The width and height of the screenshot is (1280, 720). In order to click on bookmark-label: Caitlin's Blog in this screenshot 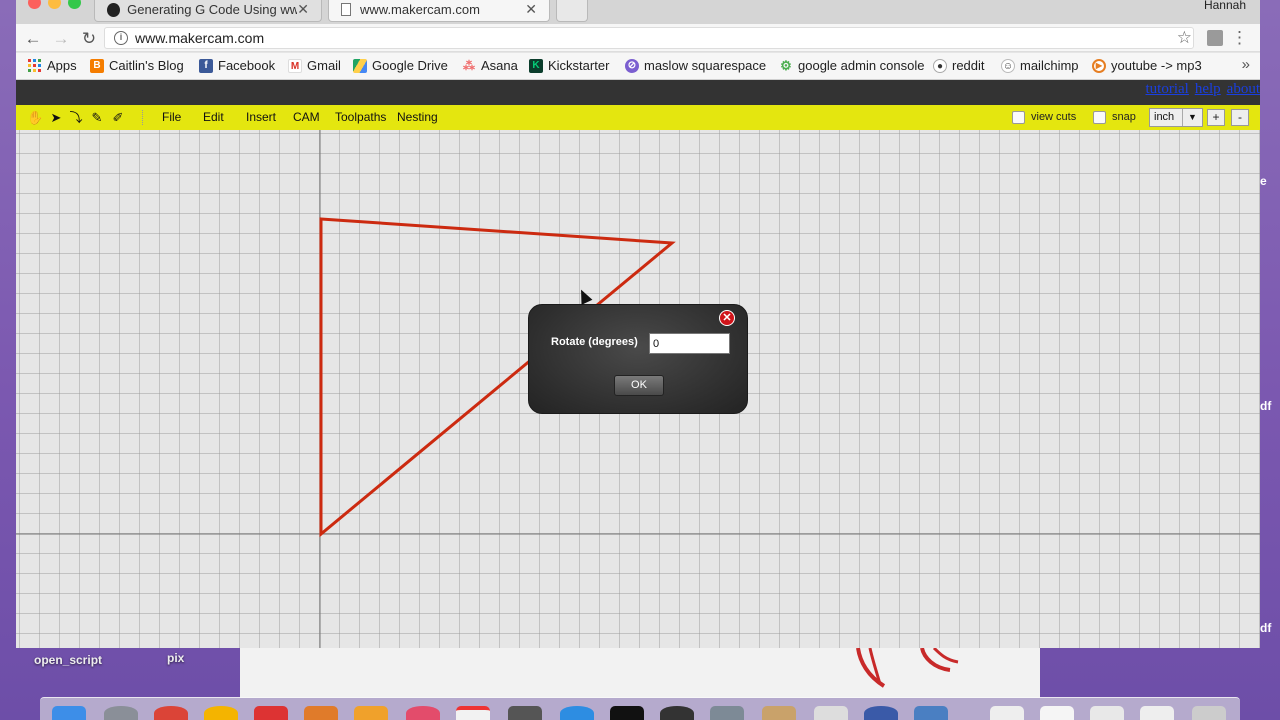, I will do `click(146, 65)`.